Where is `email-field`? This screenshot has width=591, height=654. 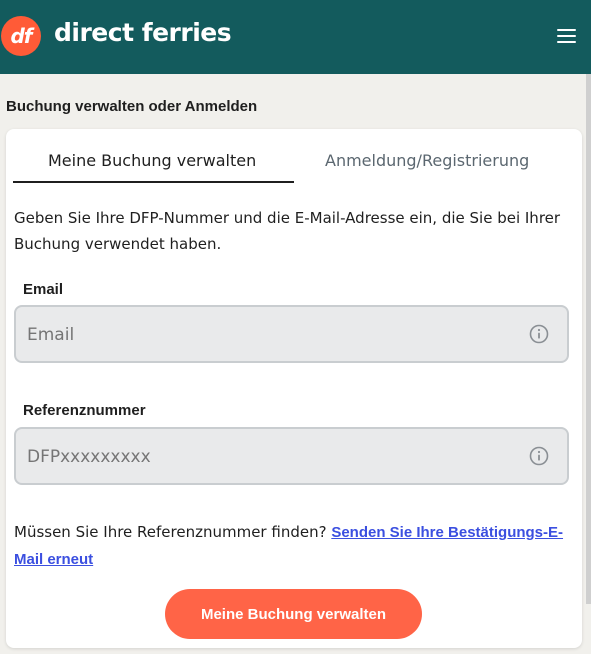
email-field is located at coordinates (267, 335).